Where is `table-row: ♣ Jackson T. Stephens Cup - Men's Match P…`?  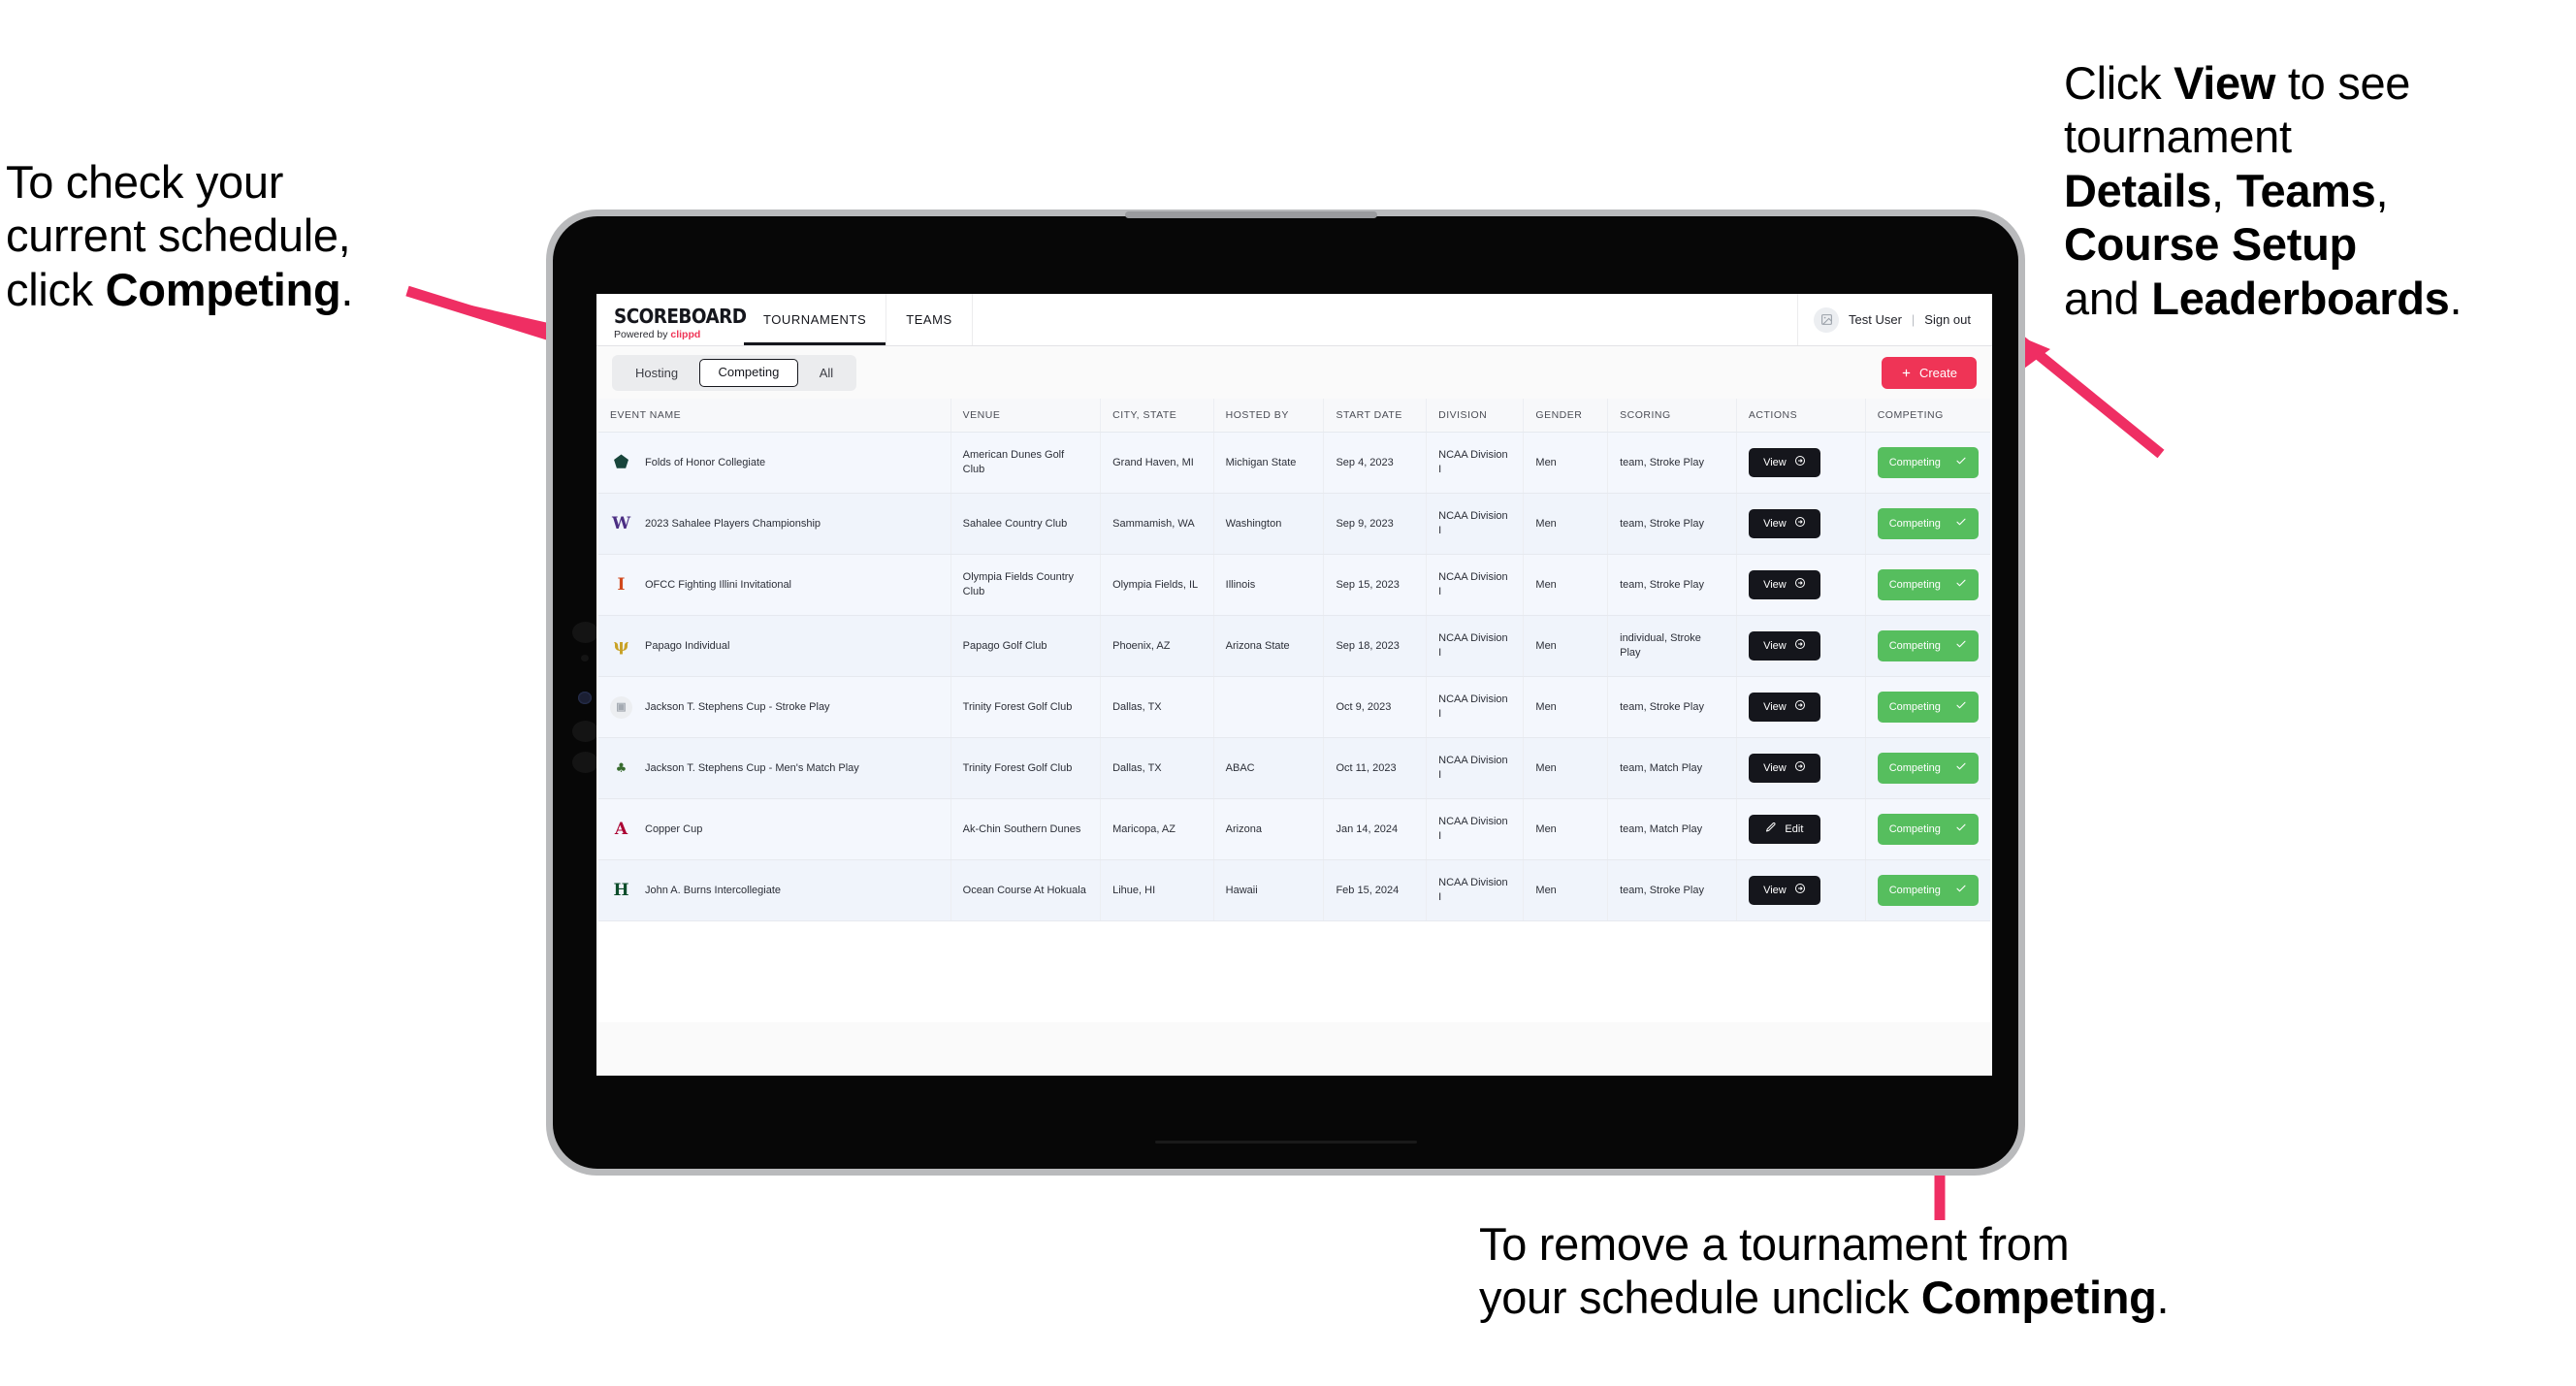
table-row: ♣ Jackson T. Stephens Cup - Men's Match P… is located at coordinates (1294, 768).